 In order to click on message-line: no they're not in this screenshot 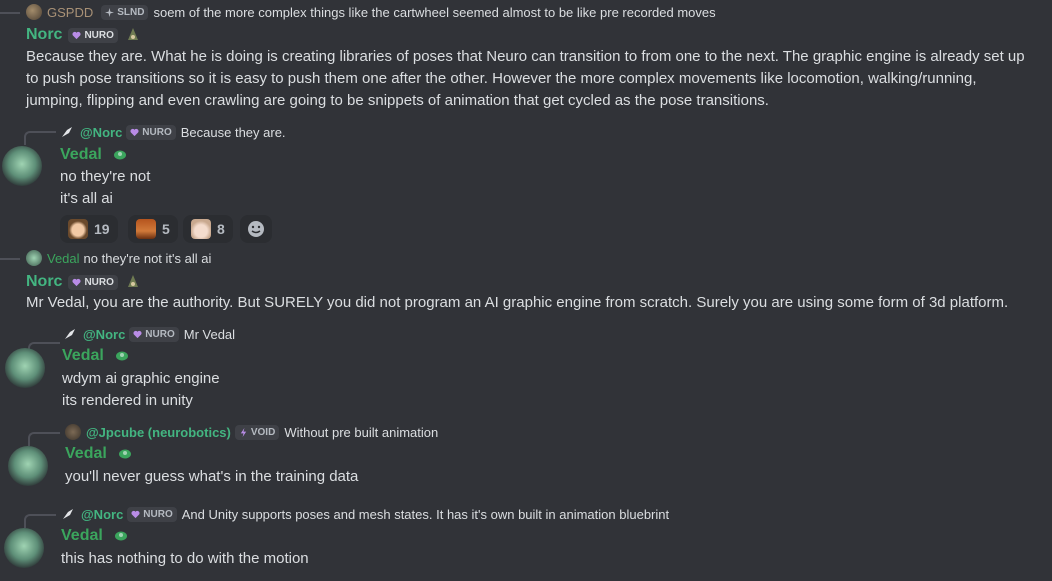, I will do `click(105, 176)`.